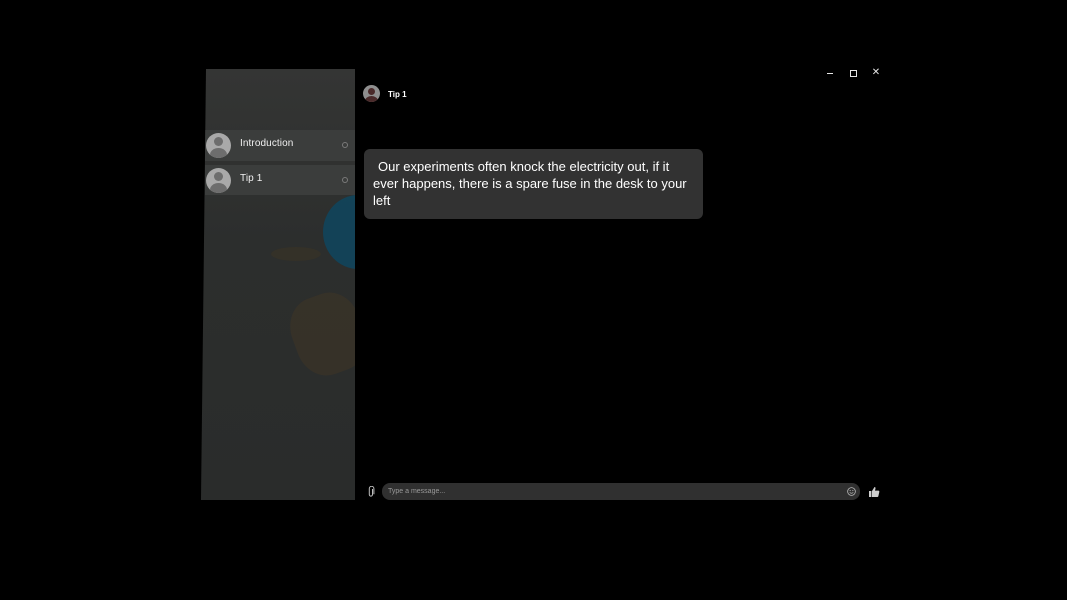 Image resolution: width=1067 pixels, height=600 pixels. I want to click on close-button: ✕, so click(876, 73).